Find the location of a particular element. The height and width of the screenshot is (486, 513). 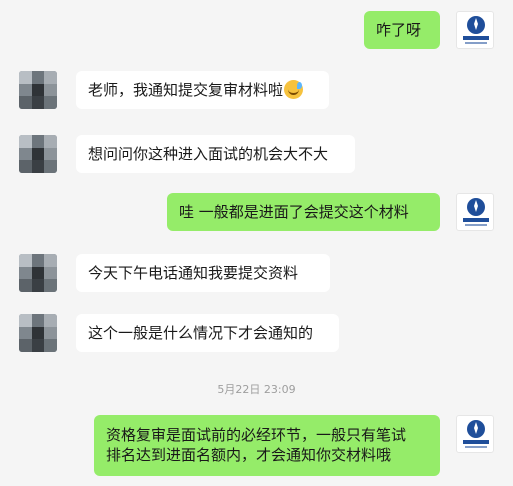

message-bubble: 想问问你这种进入面试的机会大不大 is located at coordinates (215, 154).